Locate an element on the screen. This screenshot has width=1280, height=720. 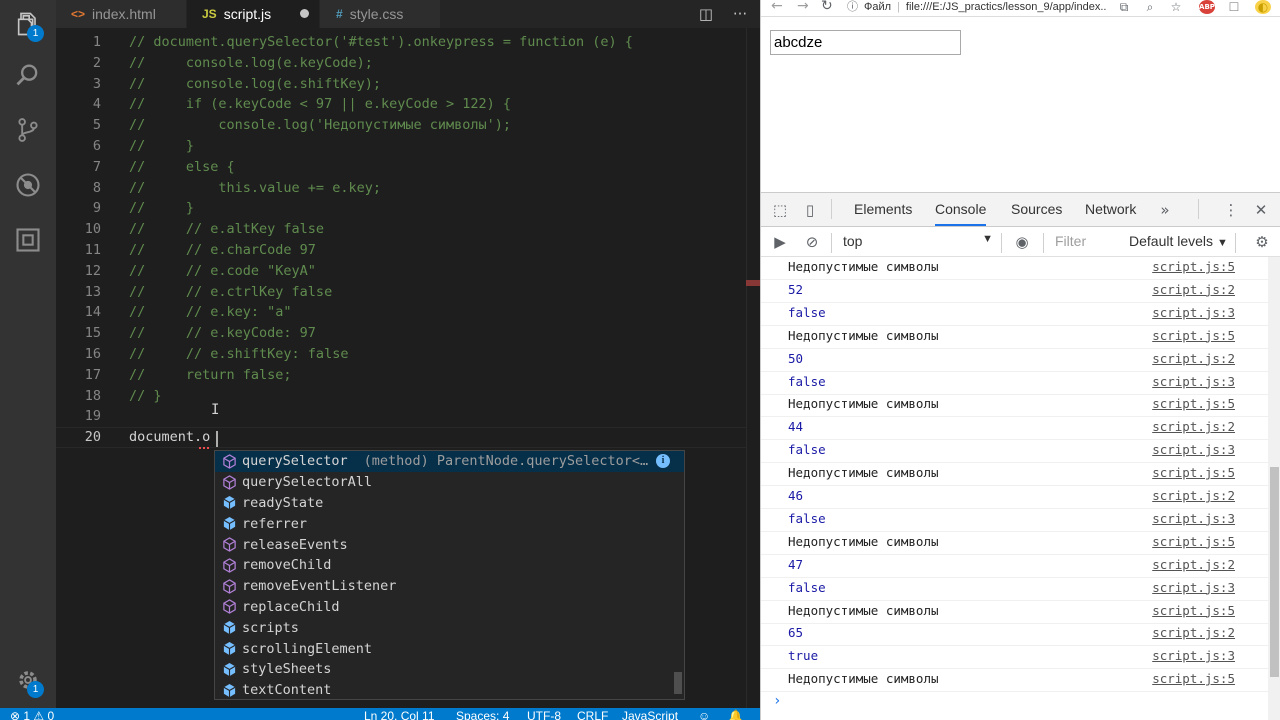
editor-scrollbar is located at coordinates (753, 368).